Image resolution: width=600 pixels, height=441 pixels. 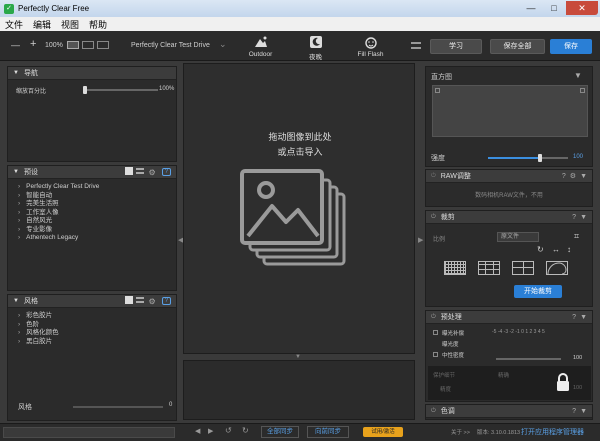 I want to click on exposure-checkbox, so click(x=435, y=332).